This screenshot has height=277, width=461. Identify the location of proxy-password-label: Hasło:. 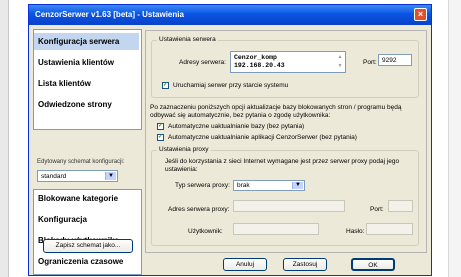
(355, 231).